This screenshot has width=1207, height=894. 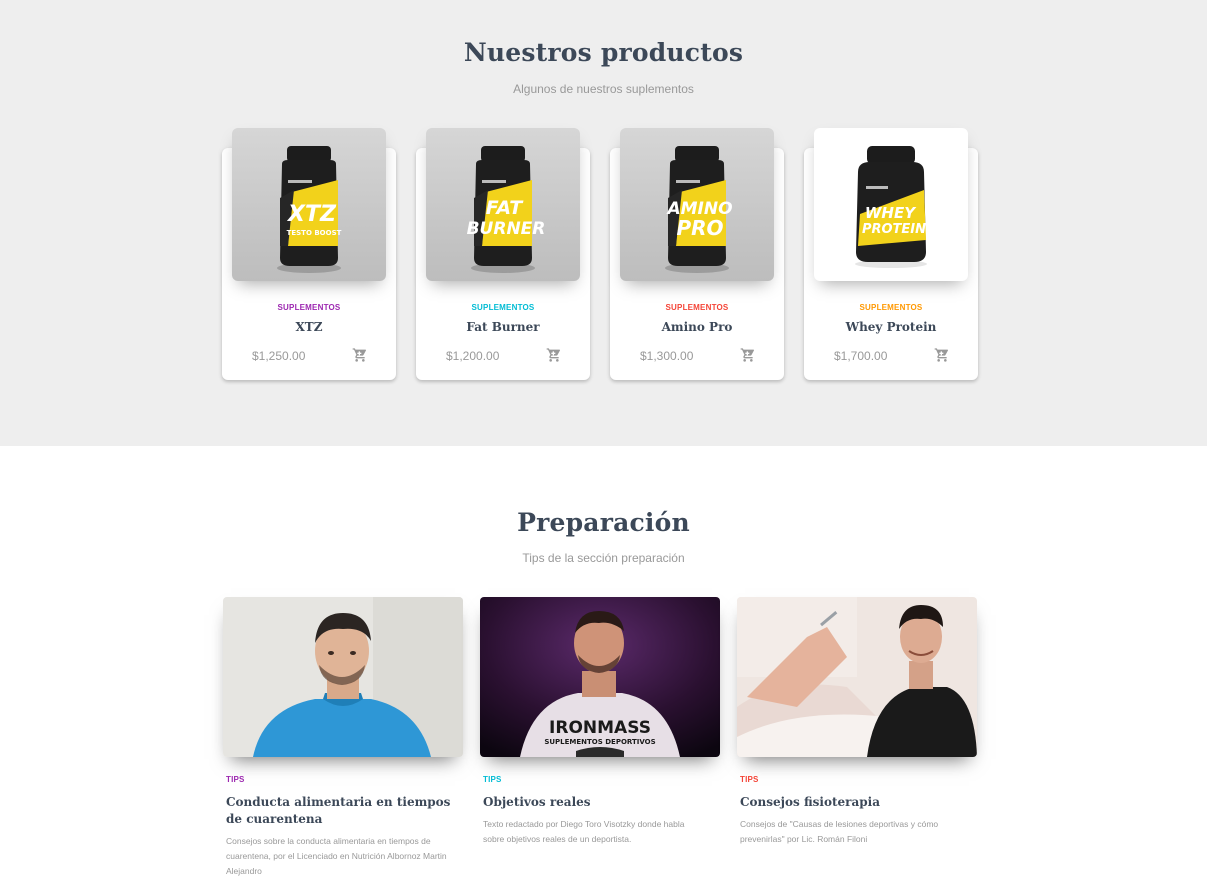 I want to click on supplement-jar-image: XTZ TESTO BOOST, so click(x=309, y=209).